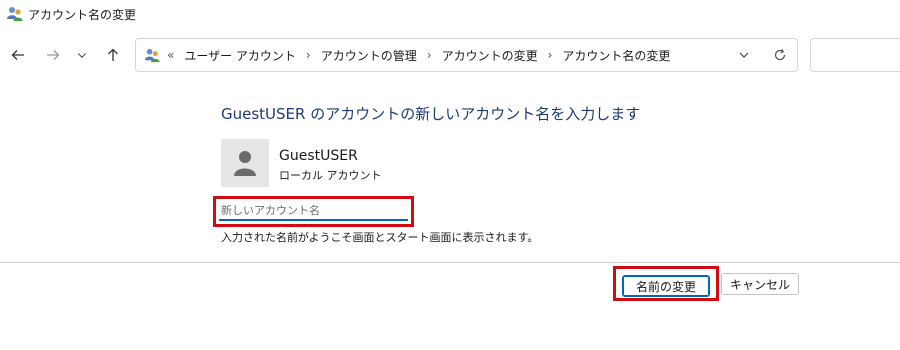  What do you see at coordinates (855, 55) in the screenshot?
I see `search-box` at bounding box center [855, 55].